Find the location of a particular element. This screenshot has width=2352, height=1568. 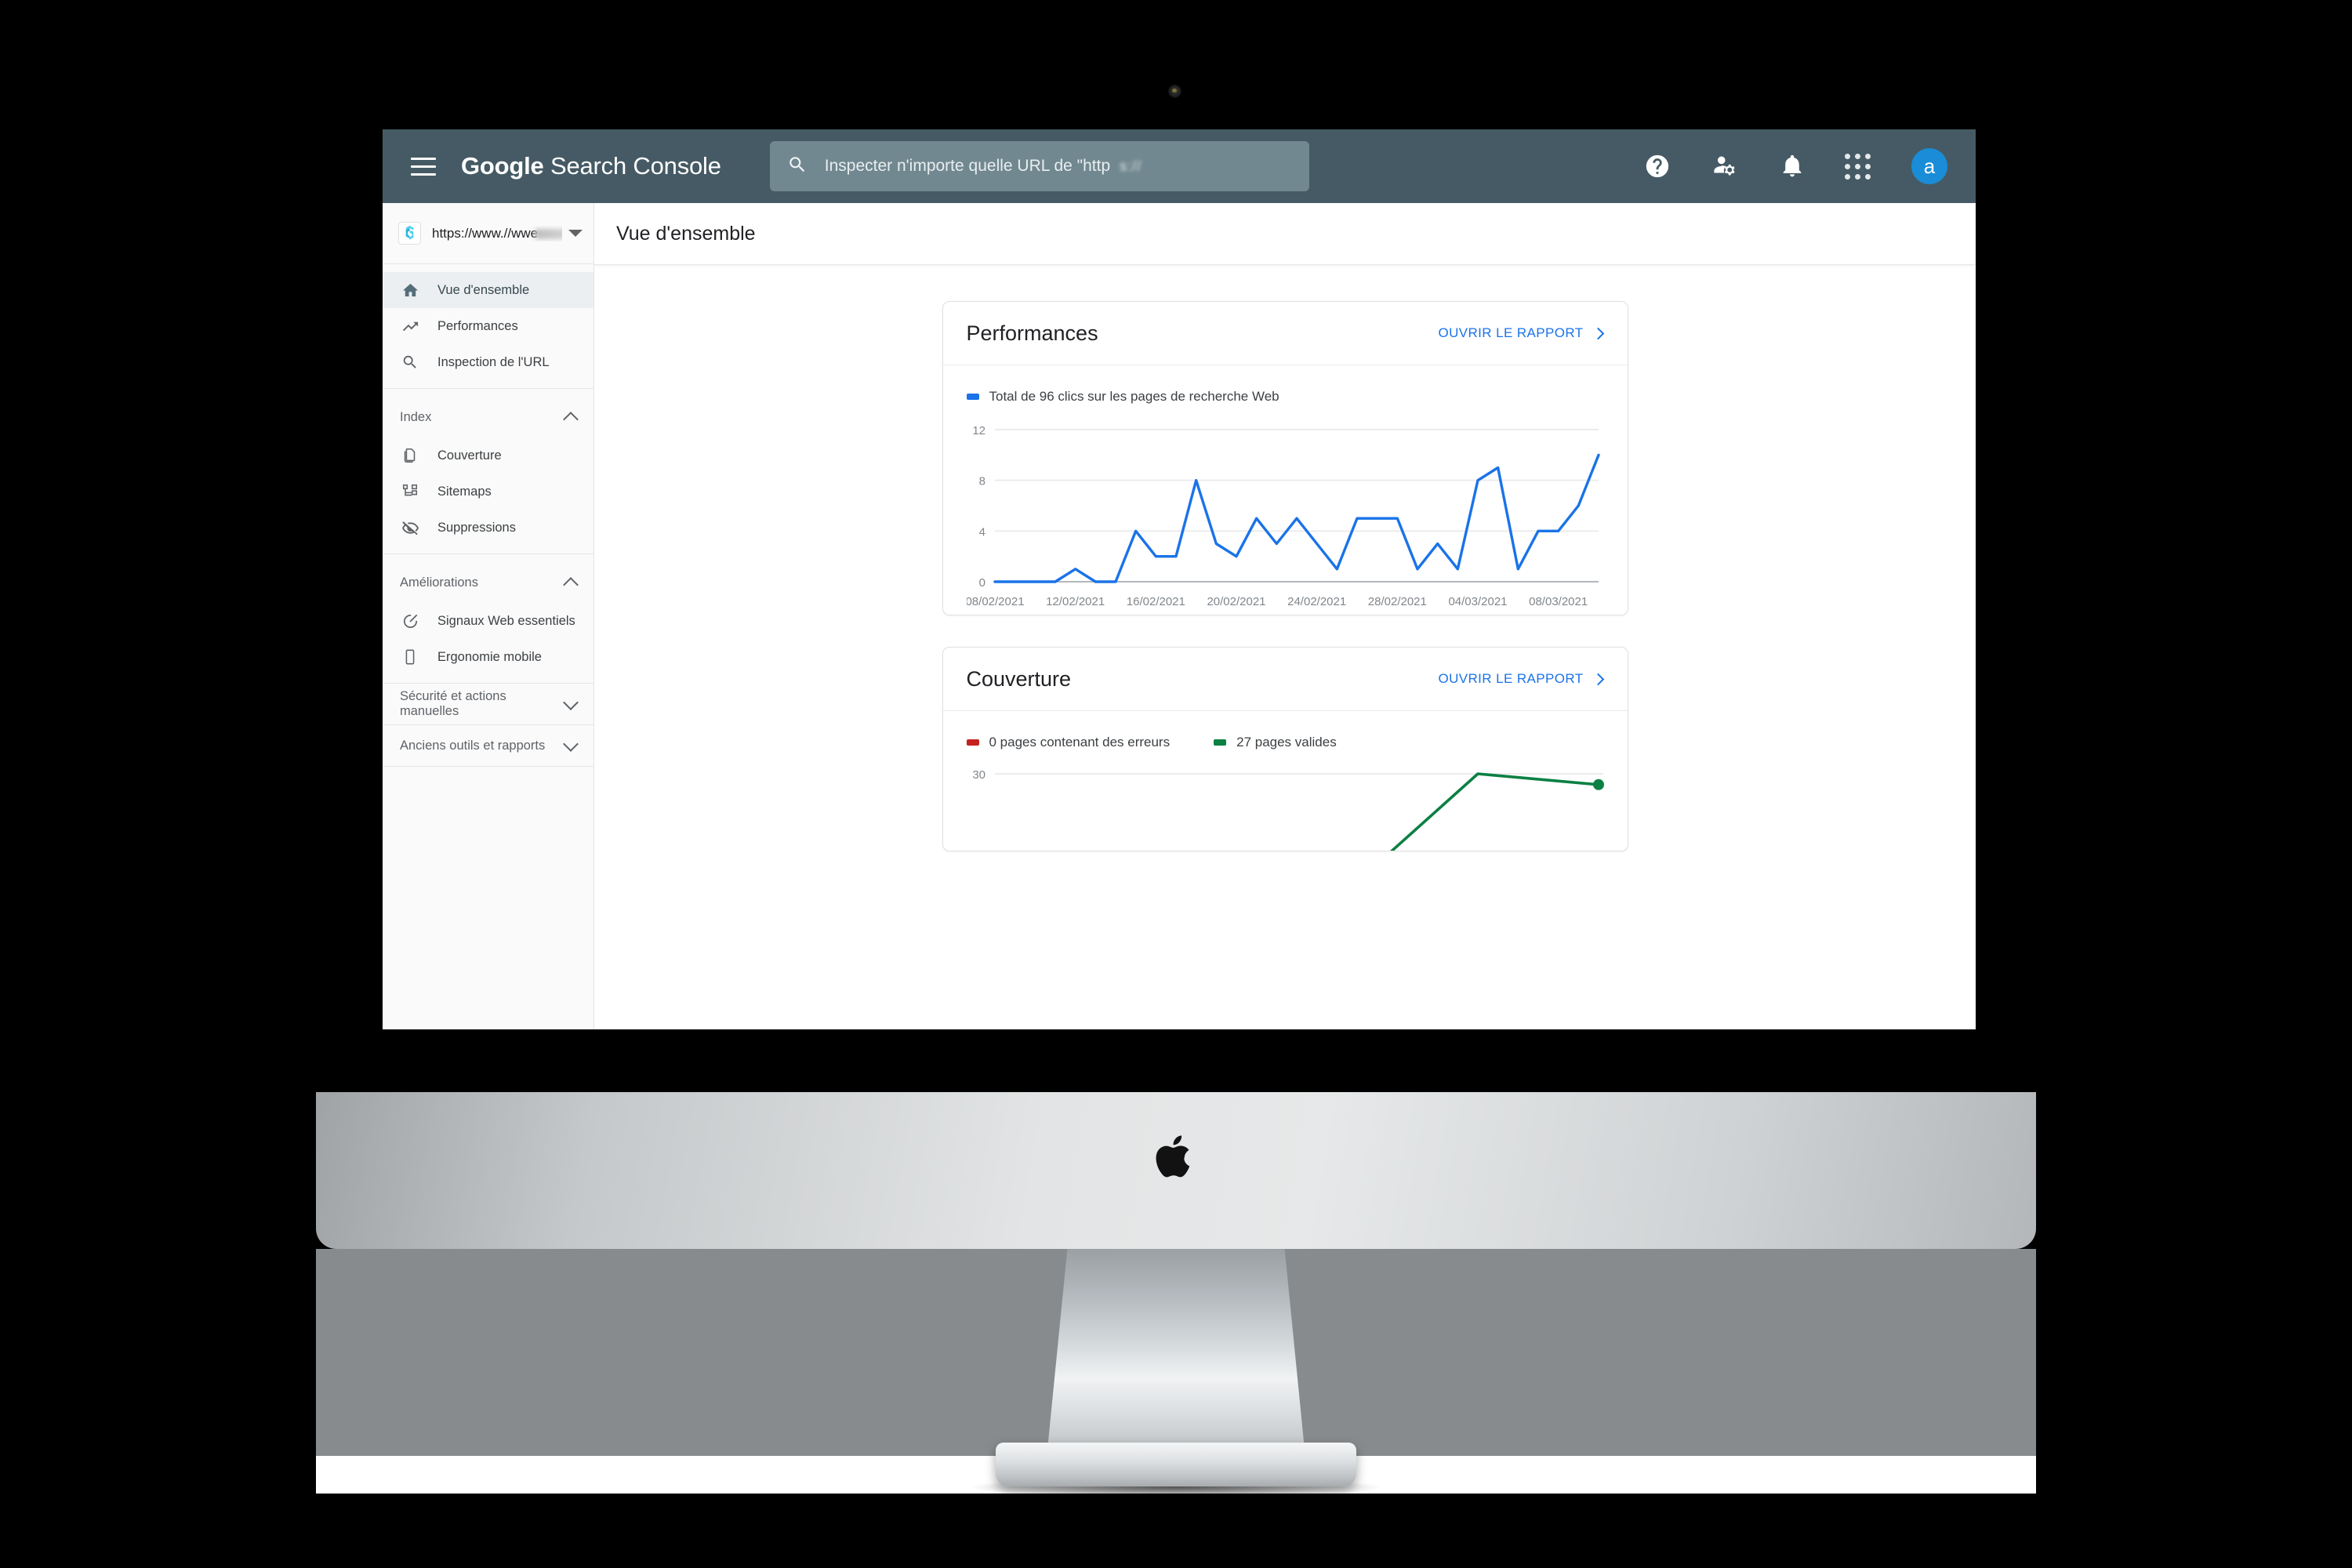

sidebar-item-sitemaps: Sitemaps is located at coordinates (488, 492).